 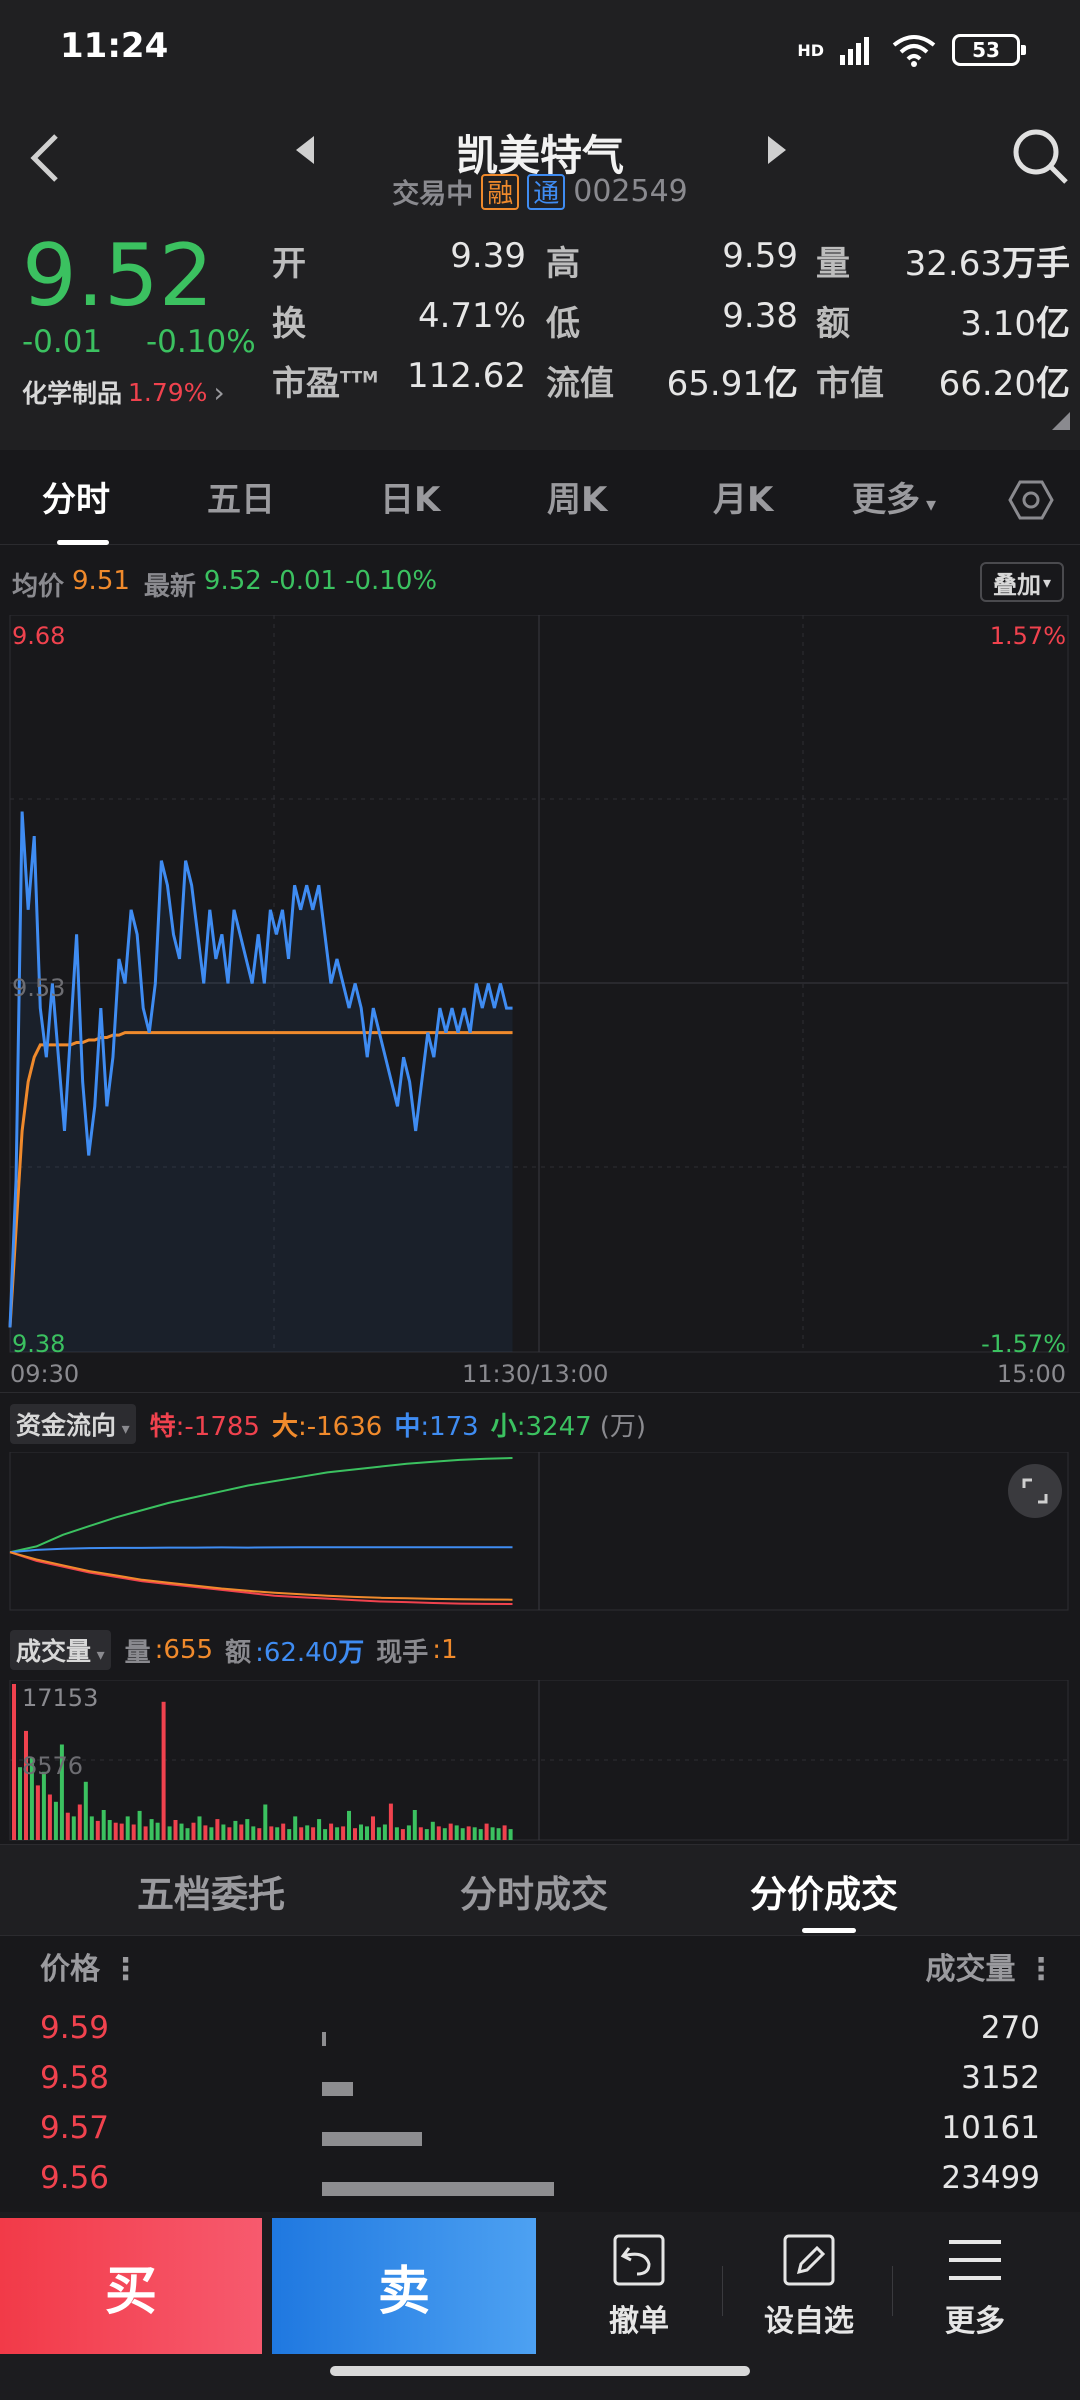 What do you see at coordinates (540, 191) in the screenshot?
I see `stock-subtitle: 交易中 融 通 002549` at bounding box center [540, 191].